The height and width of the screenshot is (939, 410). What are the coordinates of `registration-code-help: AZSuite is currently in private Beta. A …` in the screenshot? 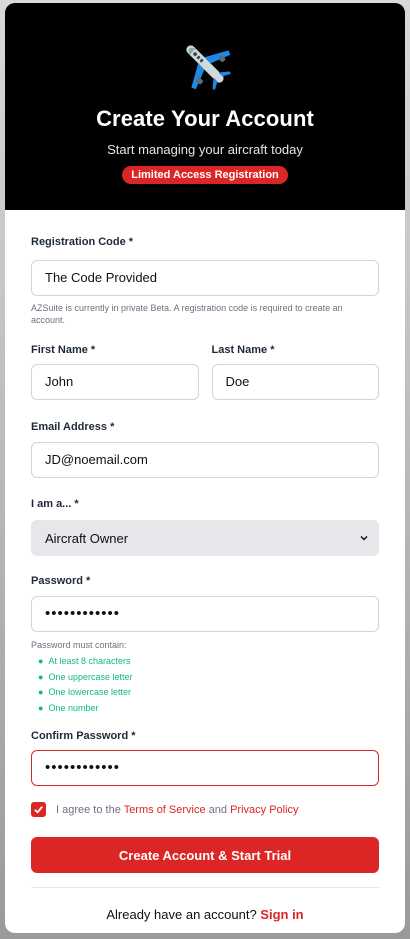 It's located at (187, 314).